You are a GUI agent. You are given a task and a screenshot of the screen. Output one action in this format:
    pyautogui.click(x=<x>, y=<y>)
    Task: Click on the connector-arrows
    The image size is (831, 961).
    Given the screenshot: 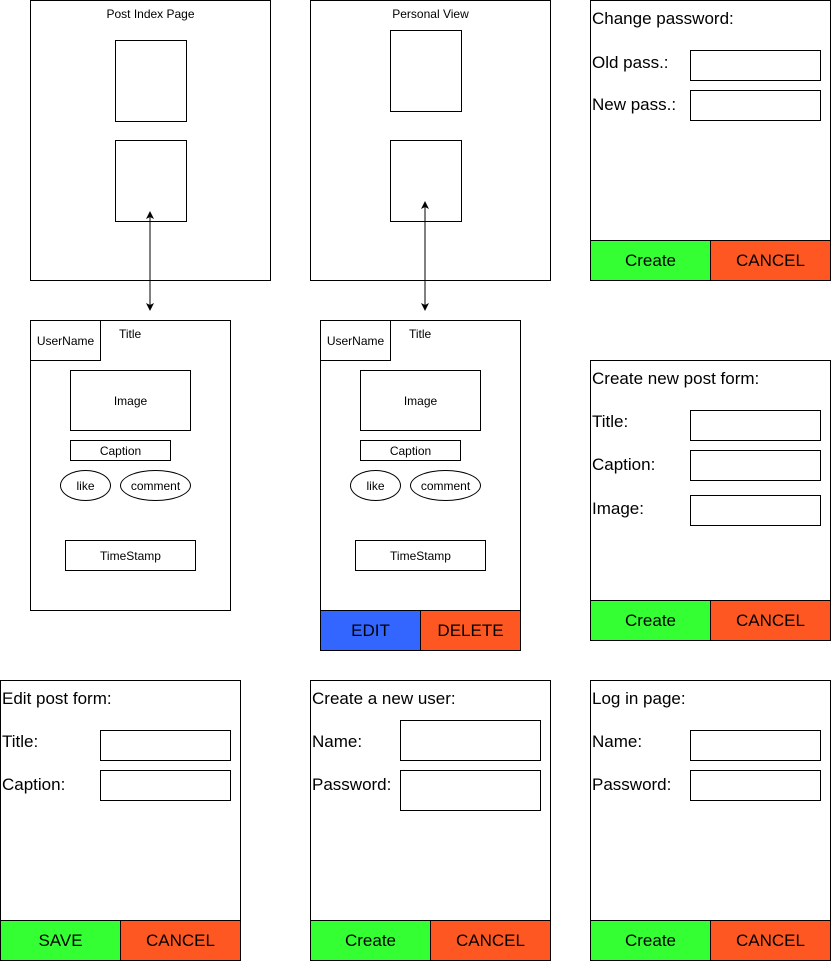 What is the action you would take?
    pyautogui.click(x=287, y=256)
    